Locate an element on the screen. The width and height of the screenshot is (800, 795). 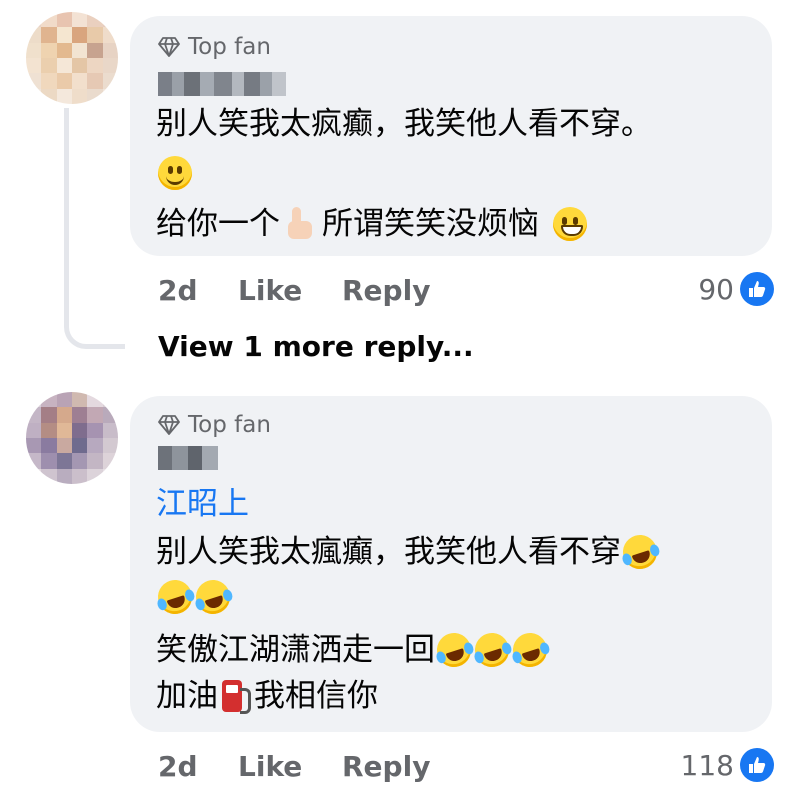
comment-text-line: 别人笑我太疯癫，我笑他人看不穿。 is located at coordinates (404, 124).